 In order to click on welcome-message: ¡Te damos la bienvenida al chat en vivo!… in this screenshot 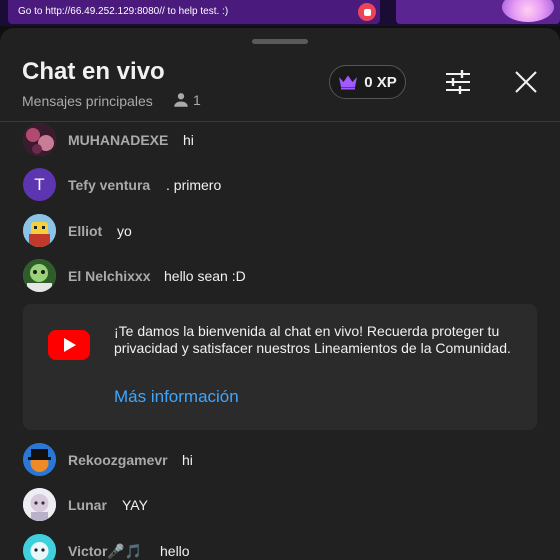, I will do `click(312, 339)`.